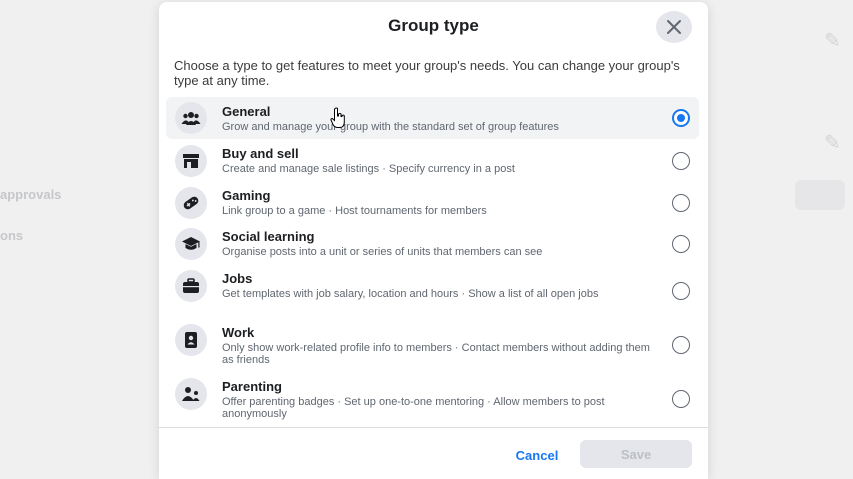 This screenshot has height=479, width=853. Describe the element at coordinates (246, 195) in the screenshot. I see `option-title: Gaming` at that location.